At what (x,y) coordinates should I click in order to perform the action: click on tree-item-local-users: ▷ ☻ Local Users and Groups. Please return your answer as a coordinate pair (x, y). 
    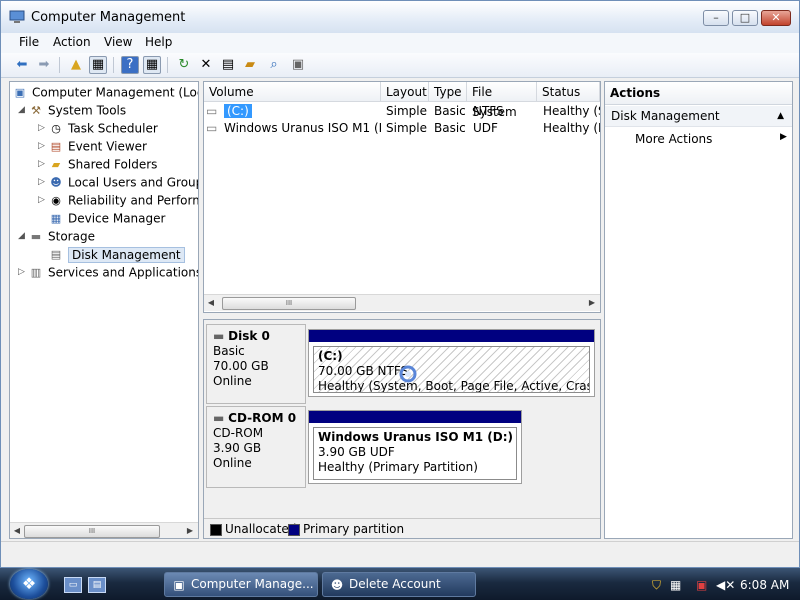
    Looking at the image, I should click on (118, 182).